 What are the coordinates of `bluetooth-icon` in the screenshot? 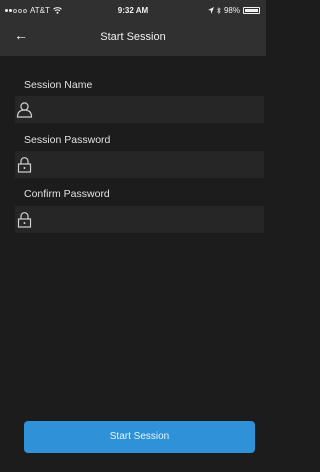 It's located at (219, 10).